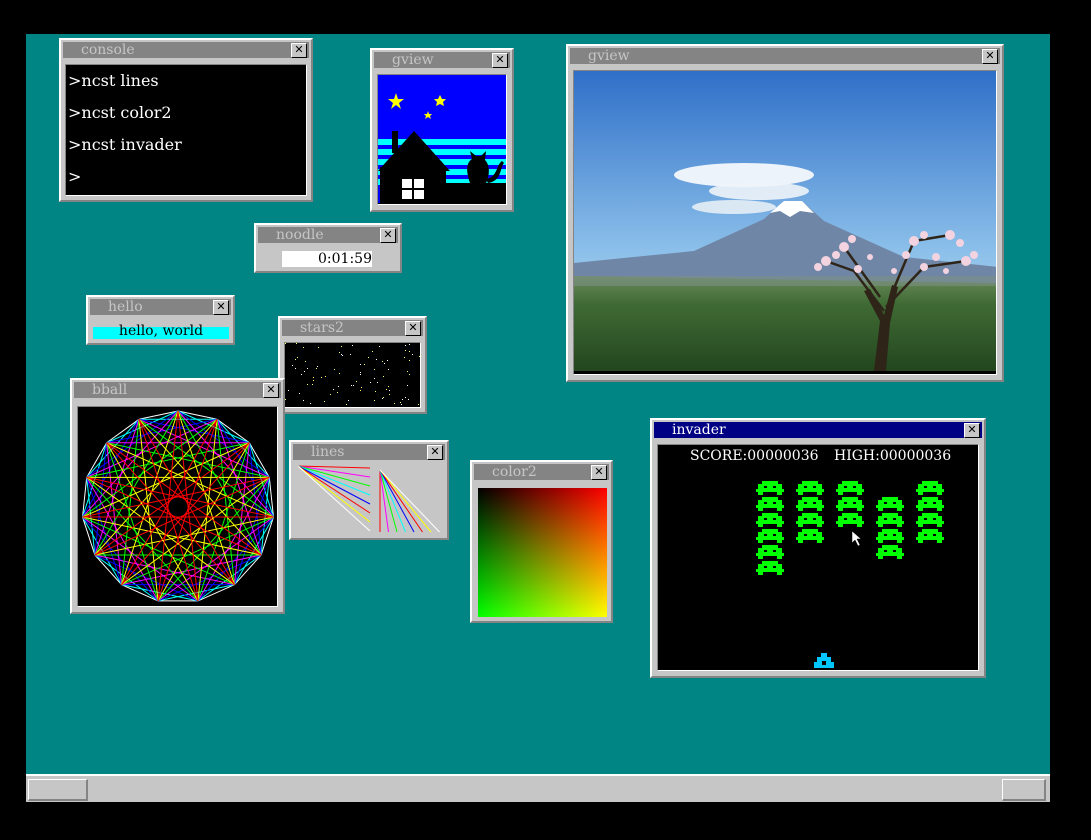  What do you see at coordinates (161, 331) in the screenshot?
I see `hello-message: hello, world` at bounding box center [161, 331].